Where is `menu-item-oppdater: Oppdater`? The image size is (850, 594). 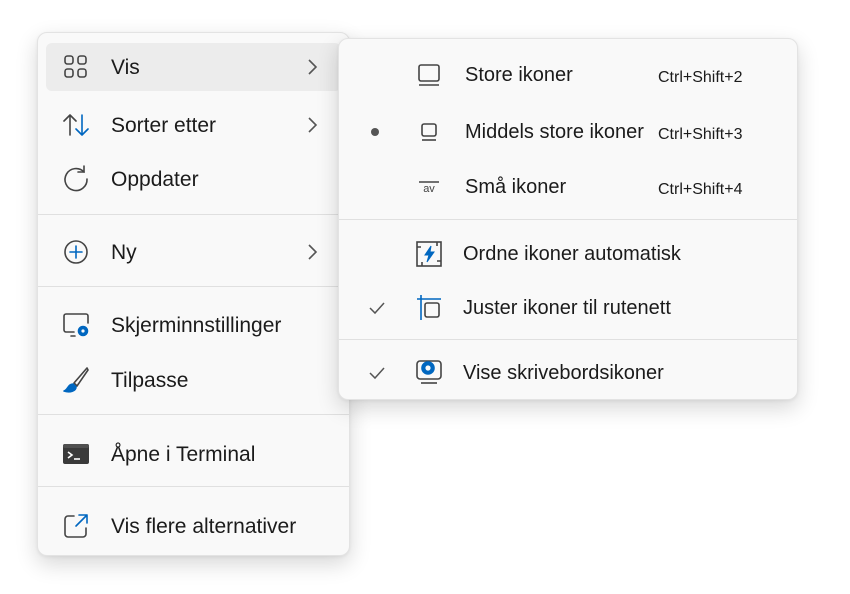 menu-item-oppdater: Oppdater is located at coordinates (193, 179).